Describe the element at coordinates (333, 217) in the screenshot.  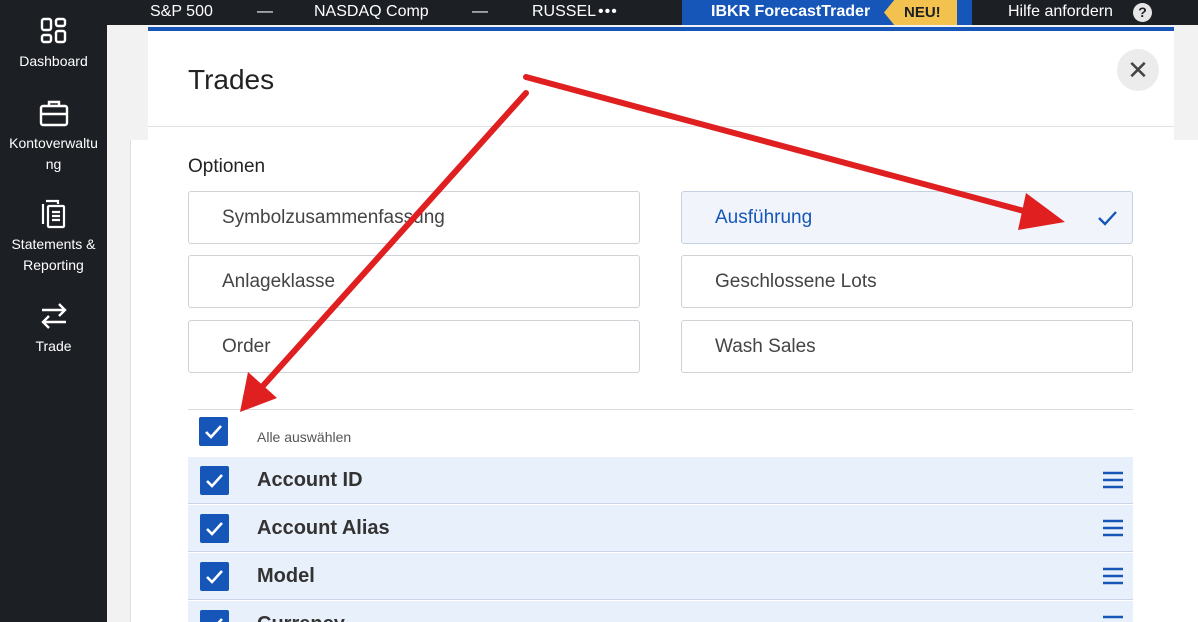
I see `option-label: Symbolzusammenfassung` at that location.